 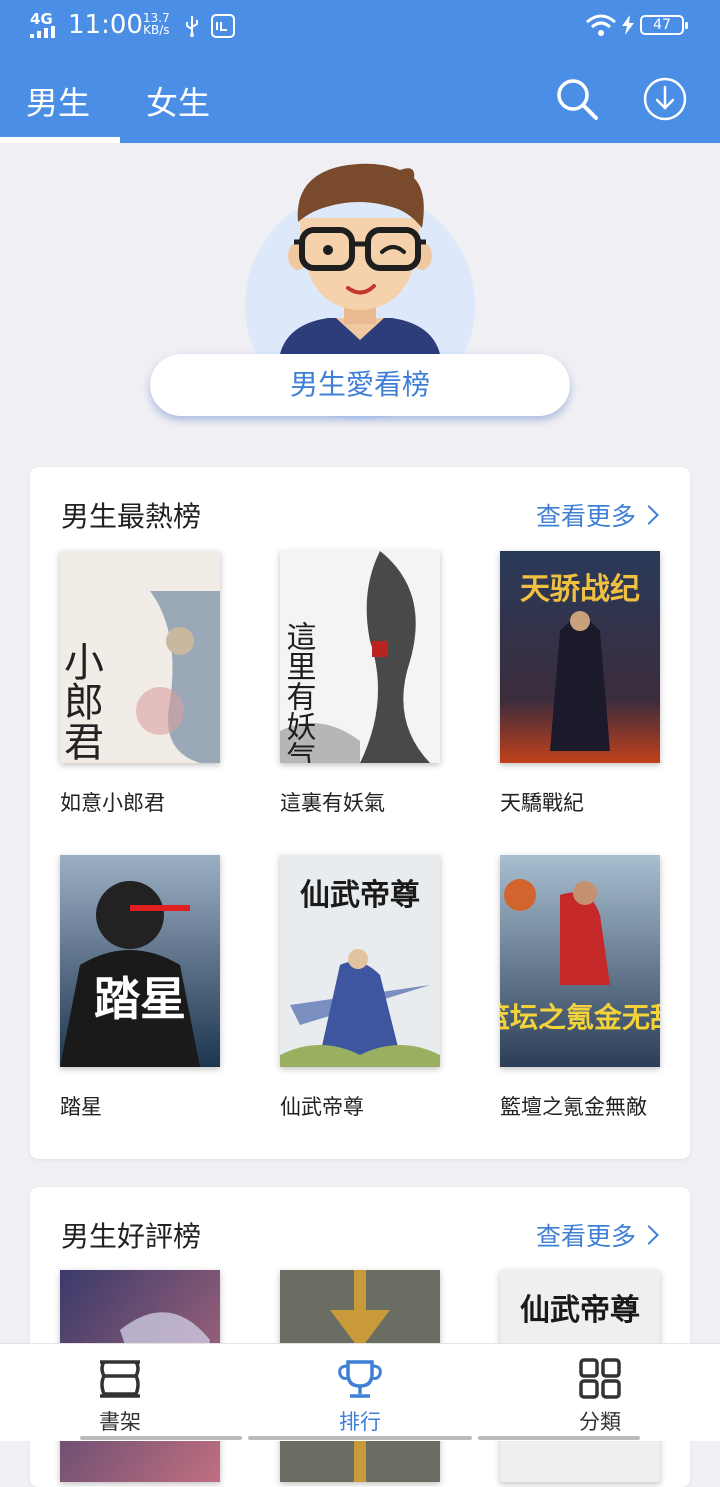 I want to click on book-cover: 天骄战纪, so click(x=580, y=657).